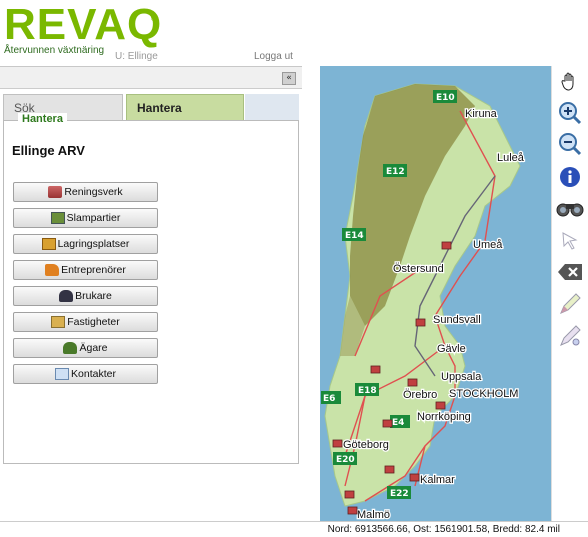 This screenshot has height=537, width=588. Describe the element at coordinates (511, 158) in the screenshot. I see `svg-text: Luleå` at that location.